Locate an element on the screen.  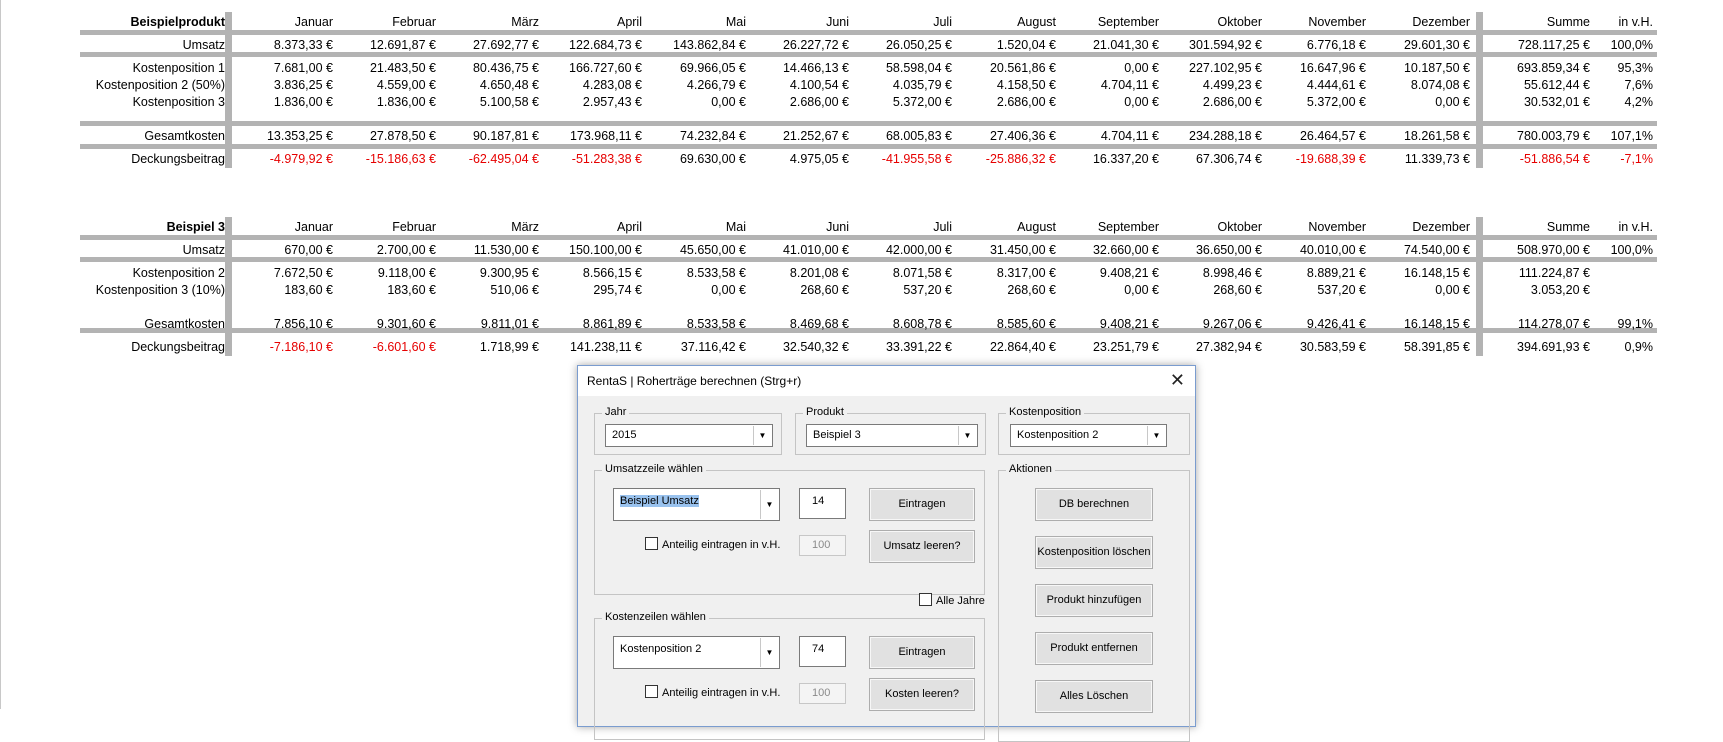
table2-cell: 58.391,85 € is located at coordinates (1436, 347).